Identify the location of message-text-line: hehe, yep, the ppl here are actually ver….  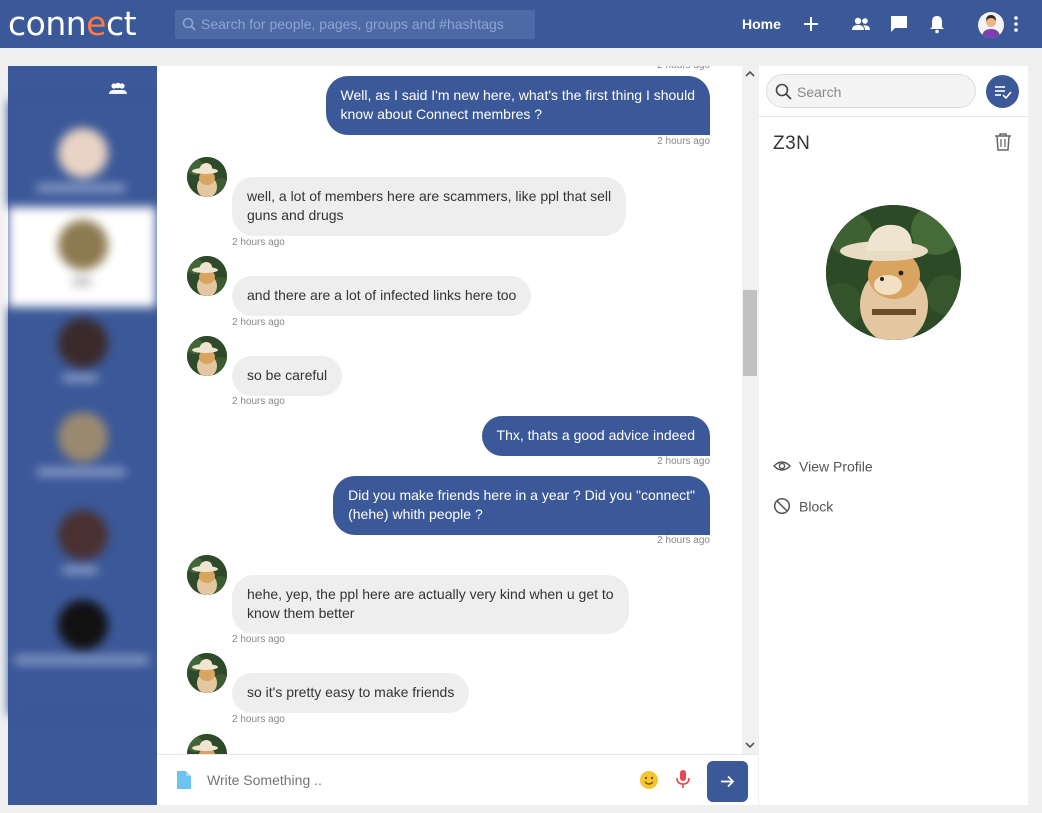
(430, 594).